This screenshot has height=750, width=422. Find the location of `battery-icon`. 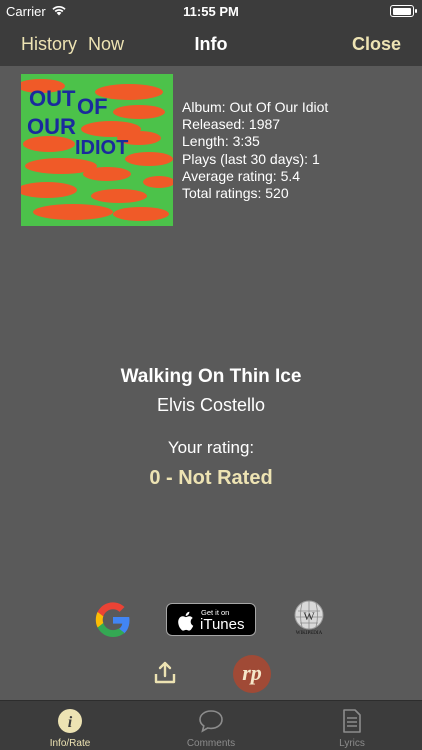

battery-icon is located at coordinates (403, 11).